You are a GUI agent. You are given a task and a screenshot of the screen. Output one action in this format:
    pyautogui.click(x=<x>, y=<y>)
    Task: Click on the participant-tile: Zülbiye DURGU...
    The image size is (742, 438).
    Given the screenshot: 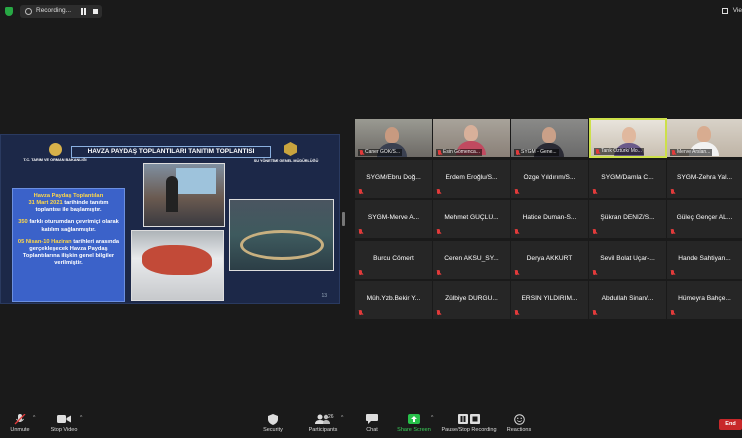 What is the action you would take?
    pyautogui.click(x=471, y=300)
    